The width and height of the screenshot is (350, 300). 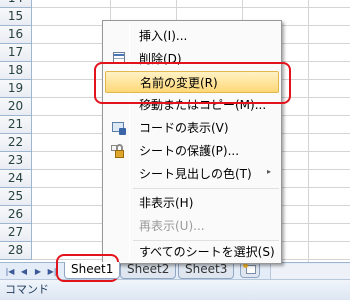 I want to click on menu-separator, so click(x=206, y=188).